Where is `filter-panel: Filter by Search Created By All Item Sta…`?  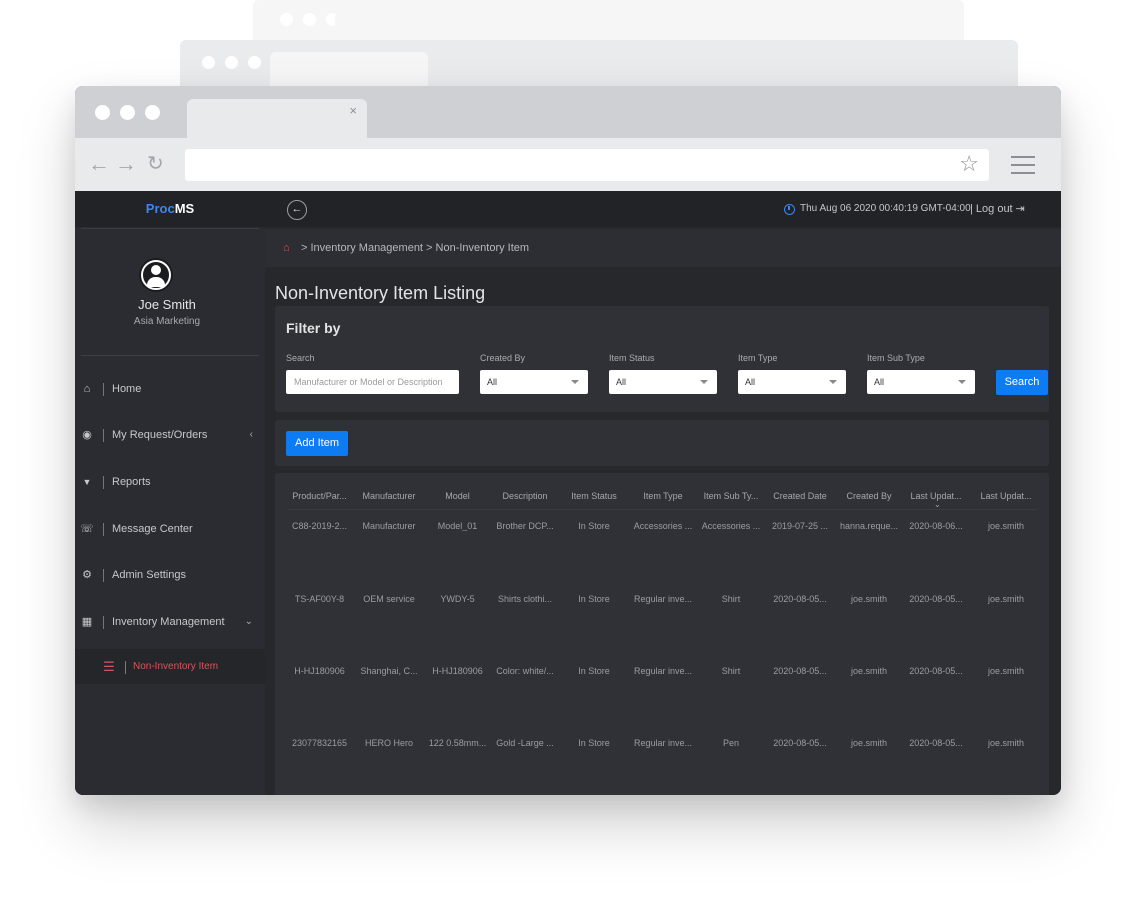
filter-panel: Filter by Search Created By All Item Sta… is located at coordinates (662, 359).